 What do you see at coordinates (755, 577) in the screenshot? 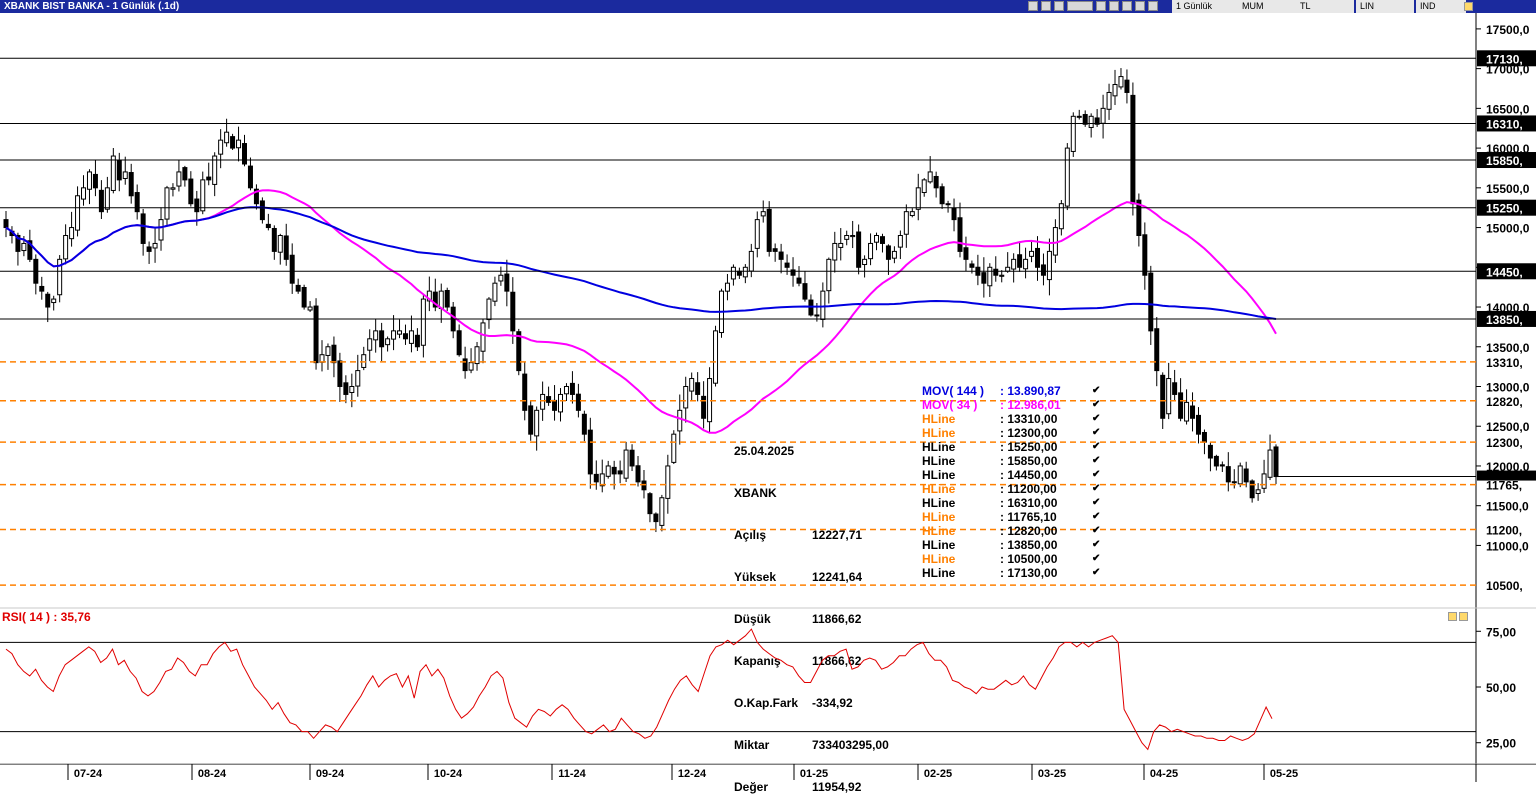
I see `info-key: Yüksek` at bounding box center [755, 577].